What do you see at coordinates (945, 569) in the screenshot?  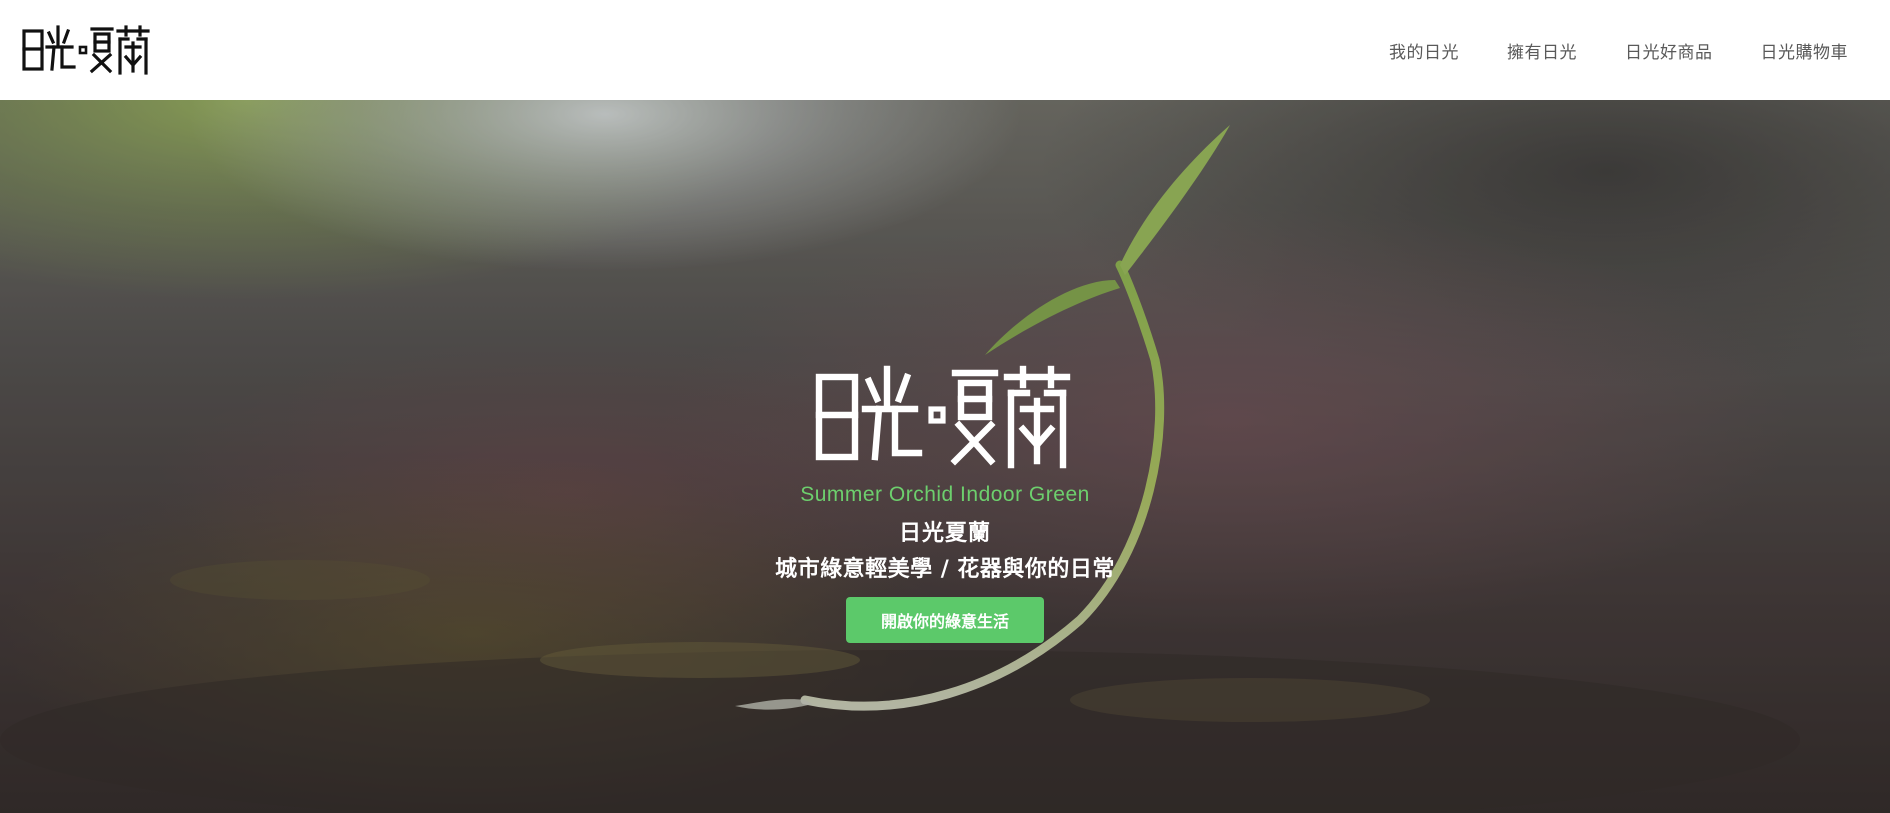 I see `hero-description: 城市綠意輕美學 / 花器與你的日常` at bounding box center [945, 569].